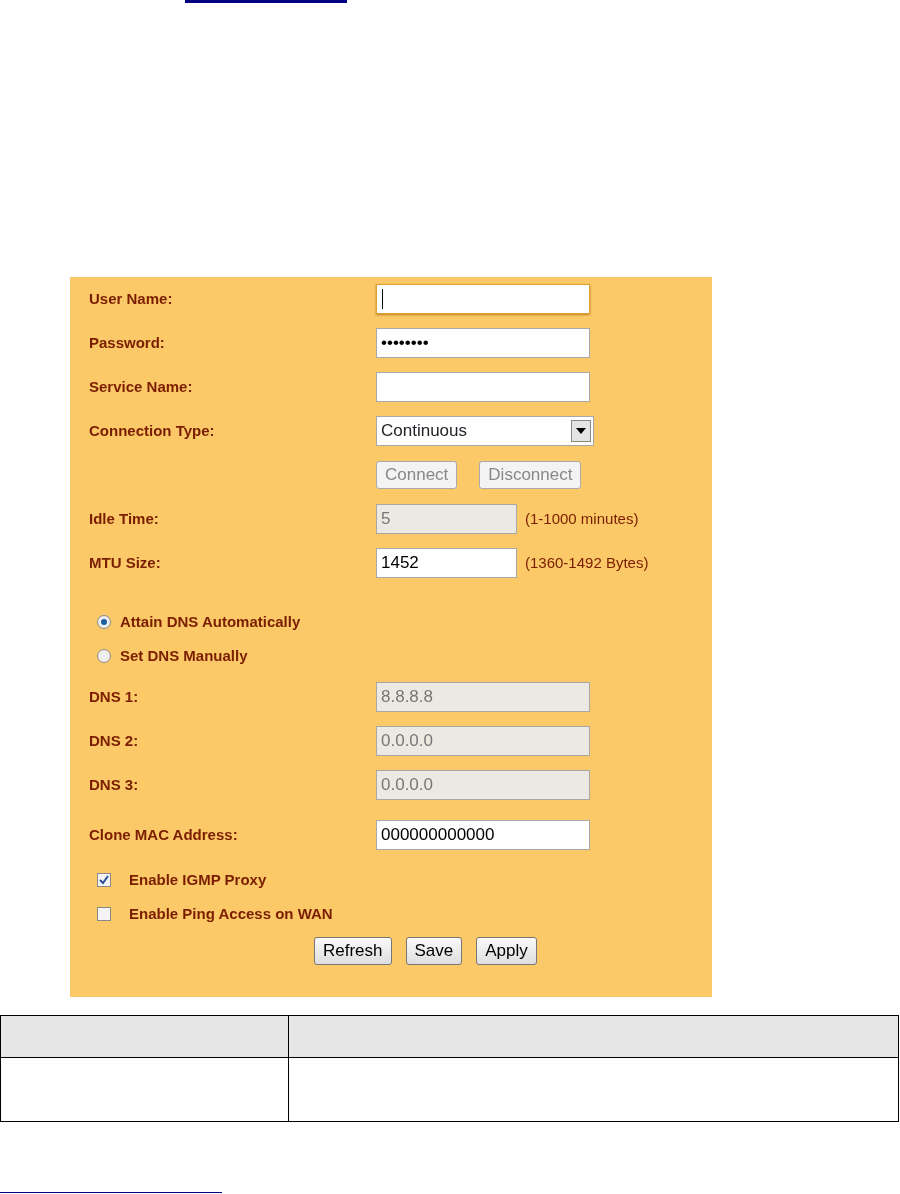  I want to click on action-button: Refresh, so click(353, 951).